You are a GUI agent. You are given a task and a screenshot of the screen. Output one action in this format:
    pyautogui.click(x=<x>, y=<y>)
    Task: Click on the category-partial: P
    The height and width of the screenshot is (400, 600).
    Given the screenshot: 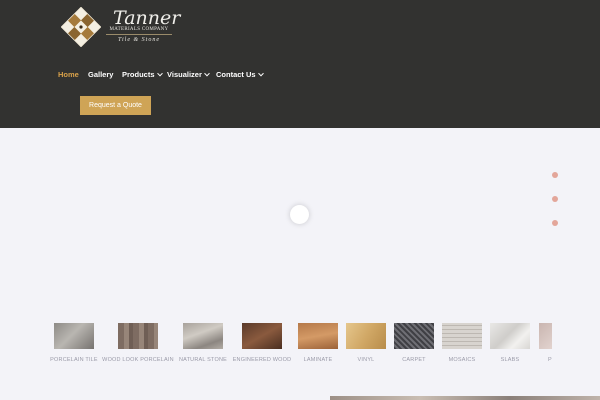 What is the action you would take?
    pyautogui.click(x=545, y=344)
    